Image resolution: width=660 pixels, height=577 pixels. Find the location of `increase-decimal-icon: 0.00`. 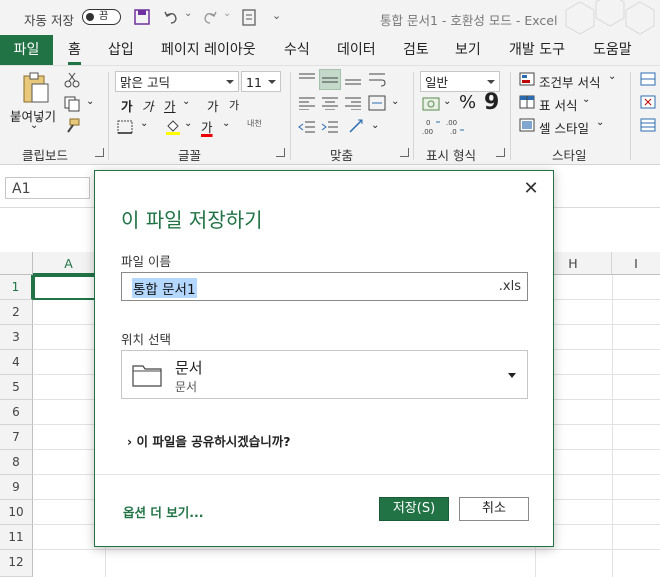

increase-decimal-icon: 0.00 is located at coordinates (432, 127).